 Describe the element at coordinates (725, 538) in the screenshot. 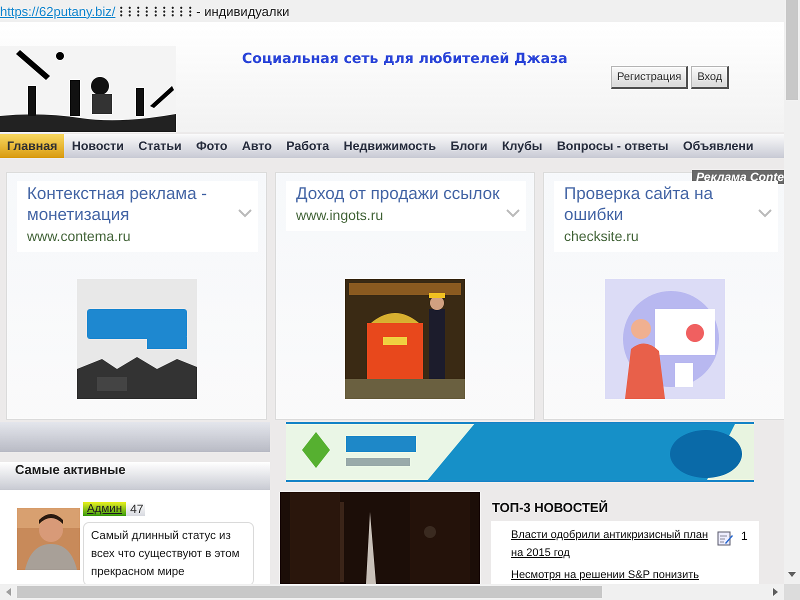

I see `note-pencil-icon` at that location.